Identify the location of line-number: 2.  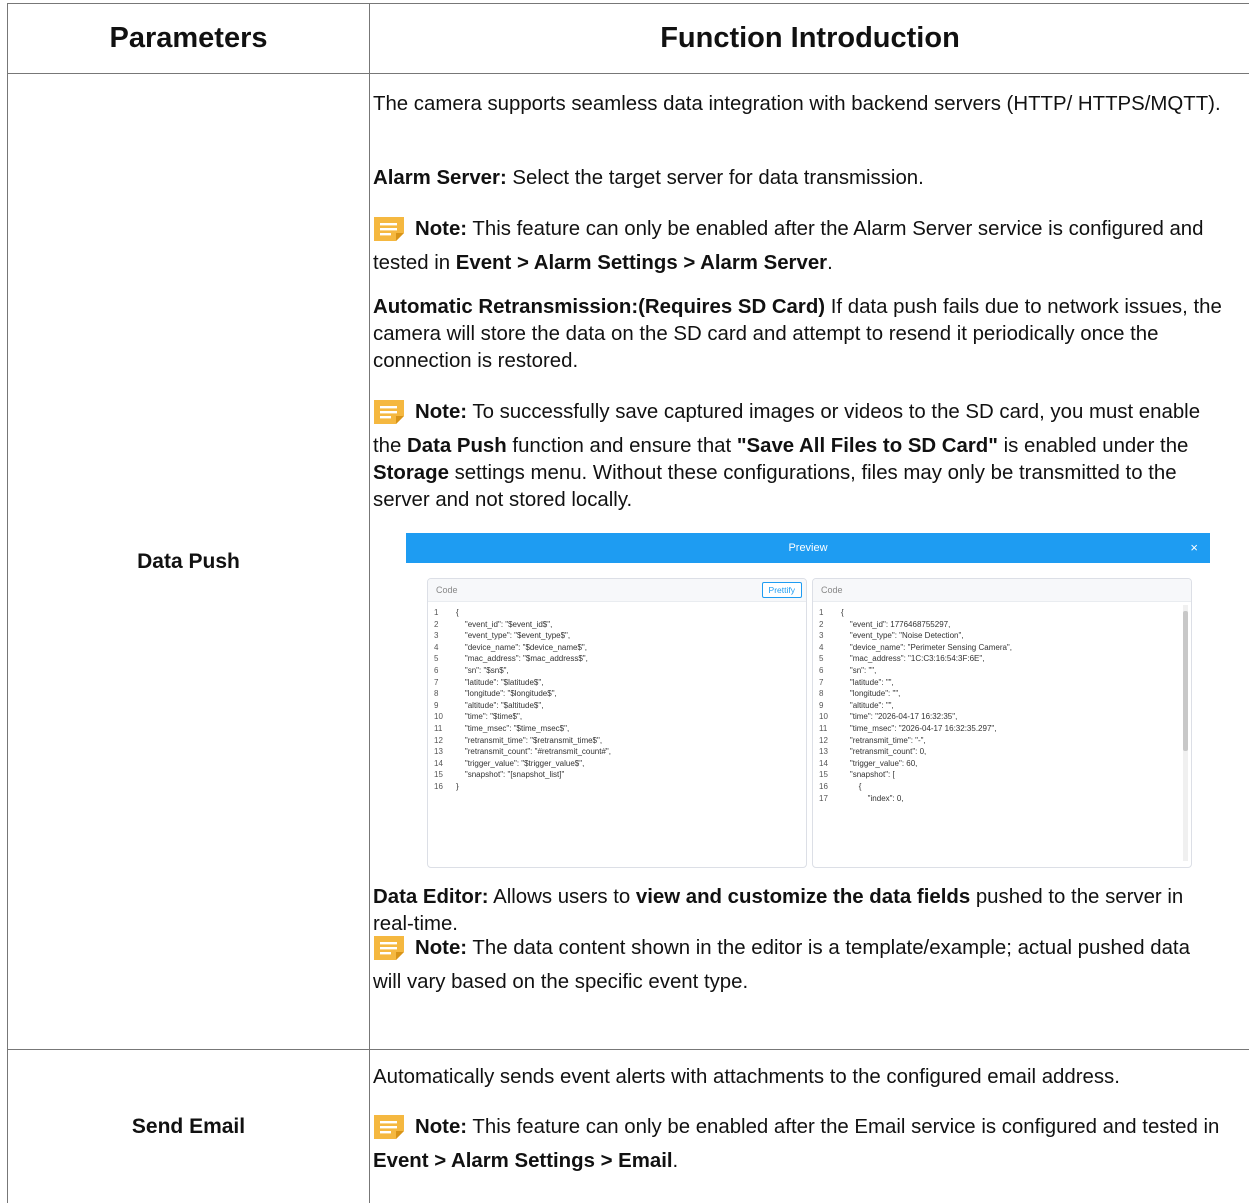
(821, 624).